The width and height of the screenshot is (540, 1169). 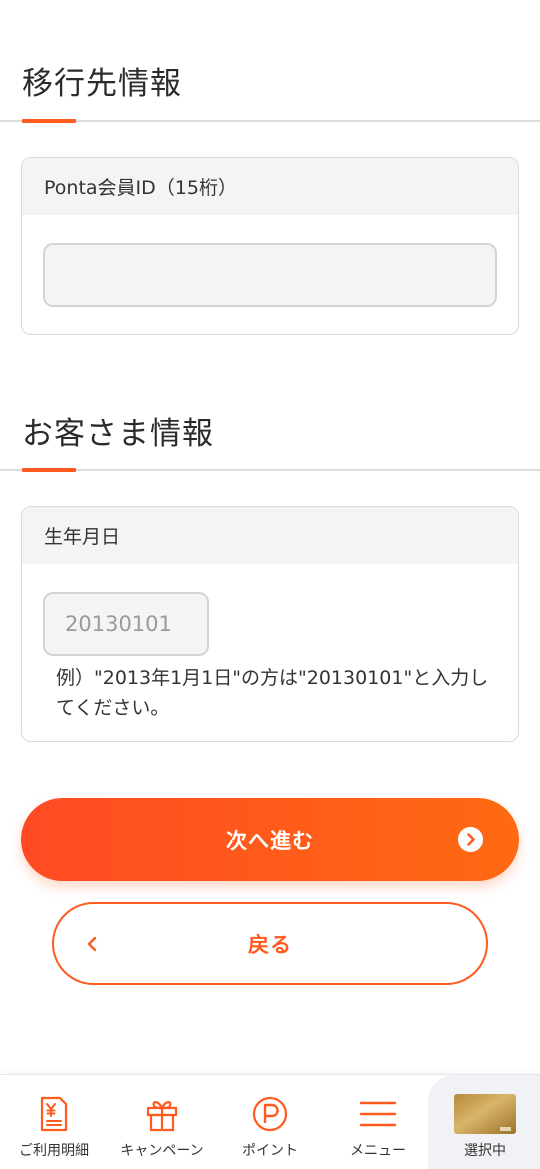 What do you see at coordinates (270, 186) in the screenshot?
I see `ponta-id-label: Ponta会員ID（15桁）` at bounding box center [270, 186].